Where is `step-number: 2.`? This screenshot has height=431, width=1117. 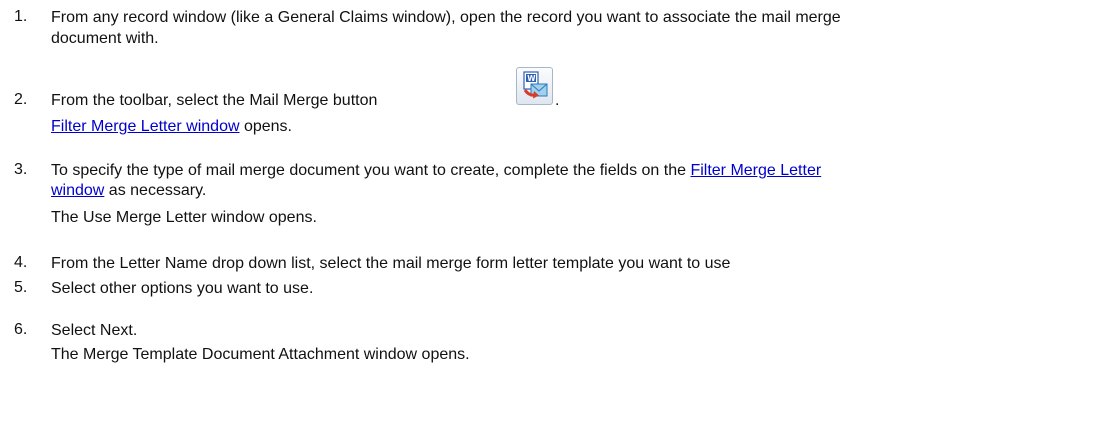 step-number: 2. is located at coordinates (21, 99).